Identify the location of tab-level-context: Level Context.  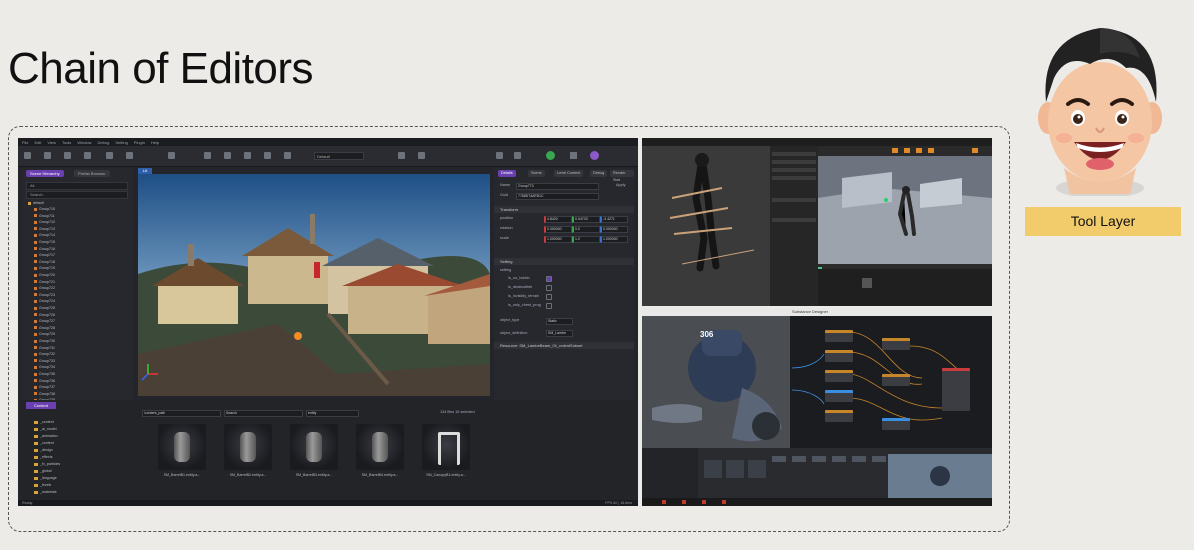
(569, 173).